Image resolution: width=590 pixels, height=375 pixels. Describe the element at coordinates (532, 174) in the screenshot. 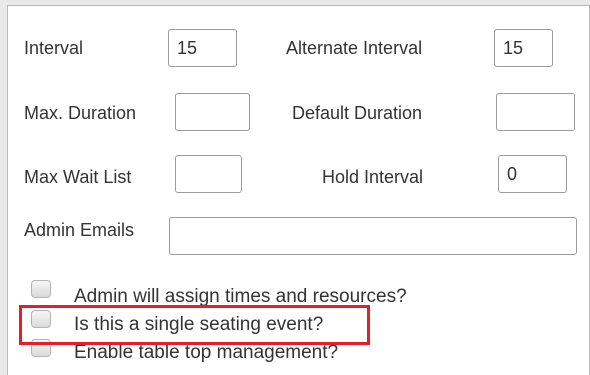

I see `hold-interval-input` at that location.